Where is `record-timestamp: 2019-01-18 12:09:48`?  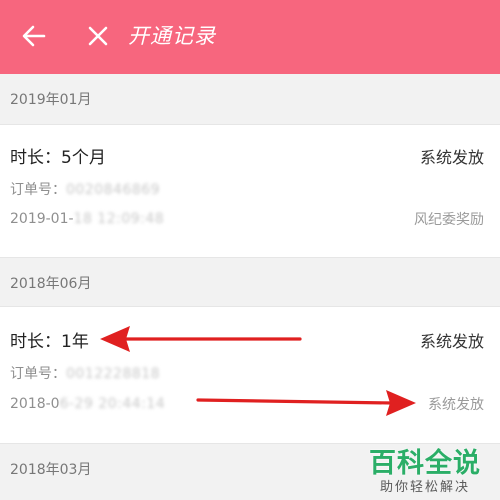 record-timestamp: 2019-01-18 12:09:48 is located at coordinates (87, 219).